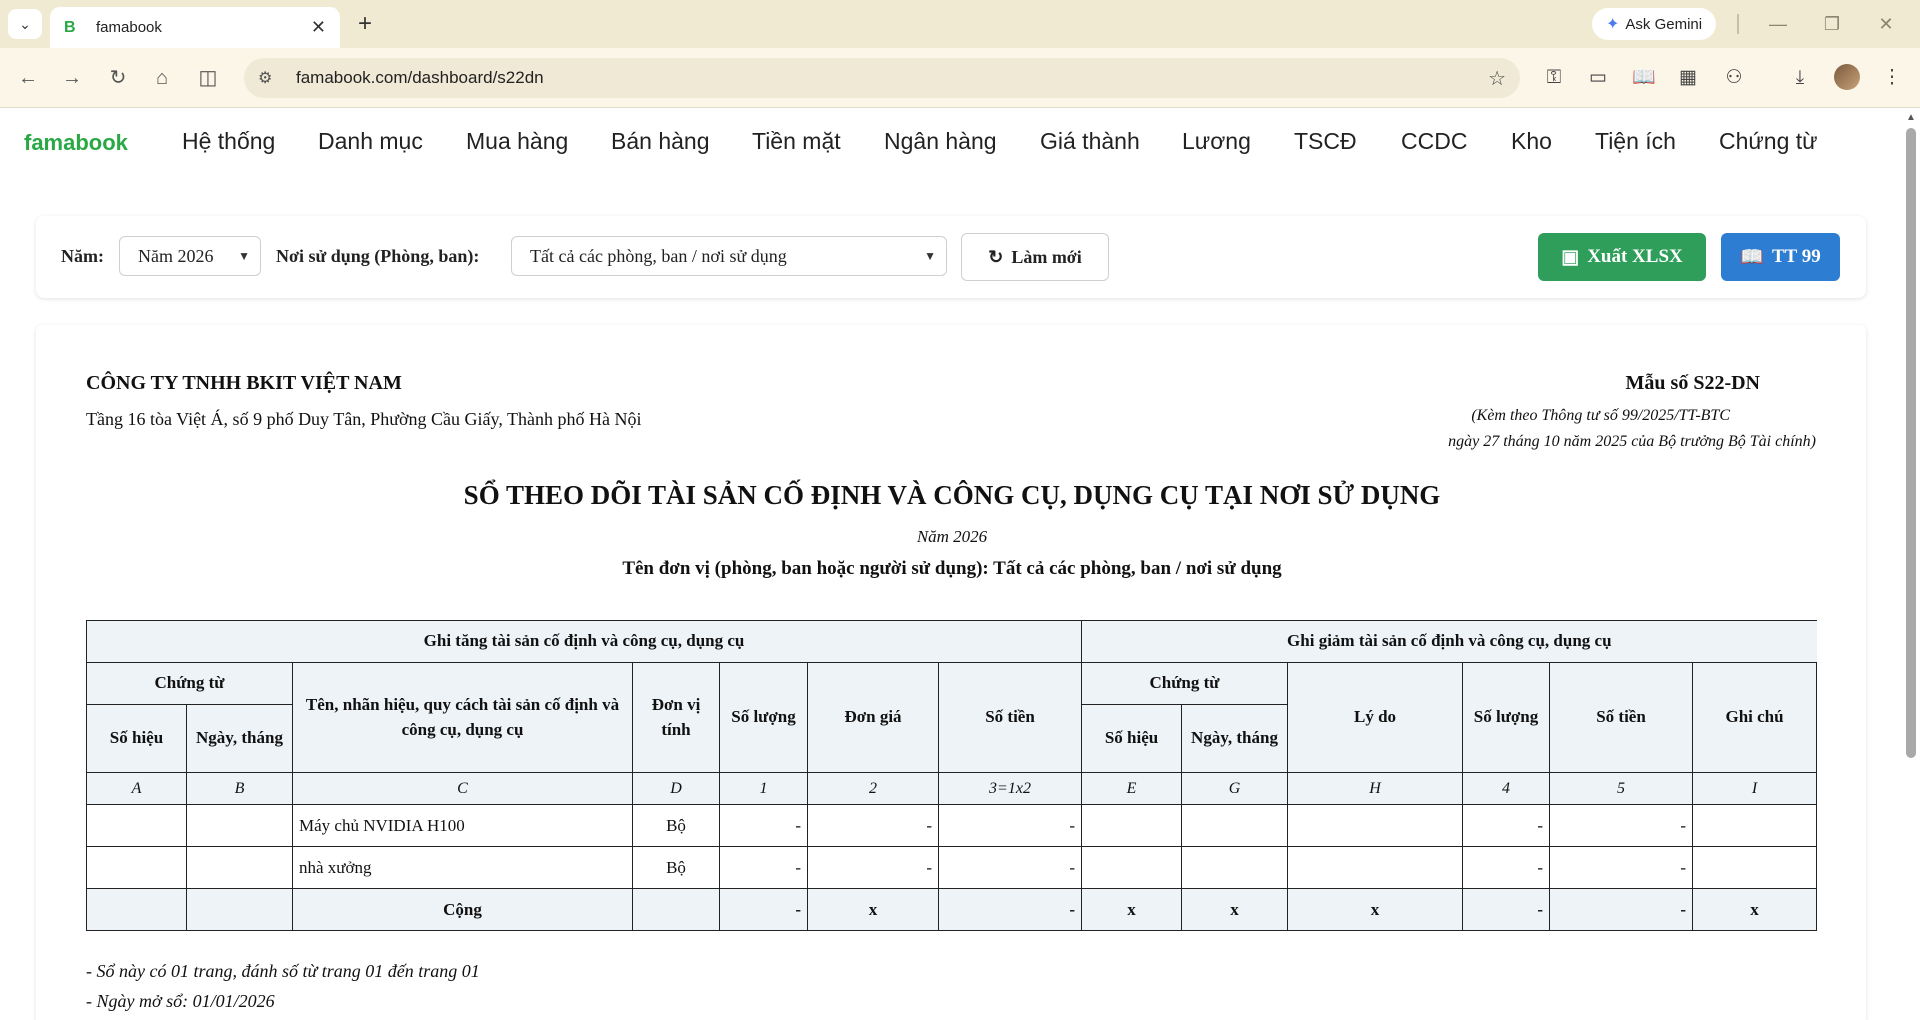 This screenshot has width=1920, height=1020. What do you see at coordinates (1010, 867) in the screenshot?
I see `amount-cell: -` at bounding box center [1010, 867].